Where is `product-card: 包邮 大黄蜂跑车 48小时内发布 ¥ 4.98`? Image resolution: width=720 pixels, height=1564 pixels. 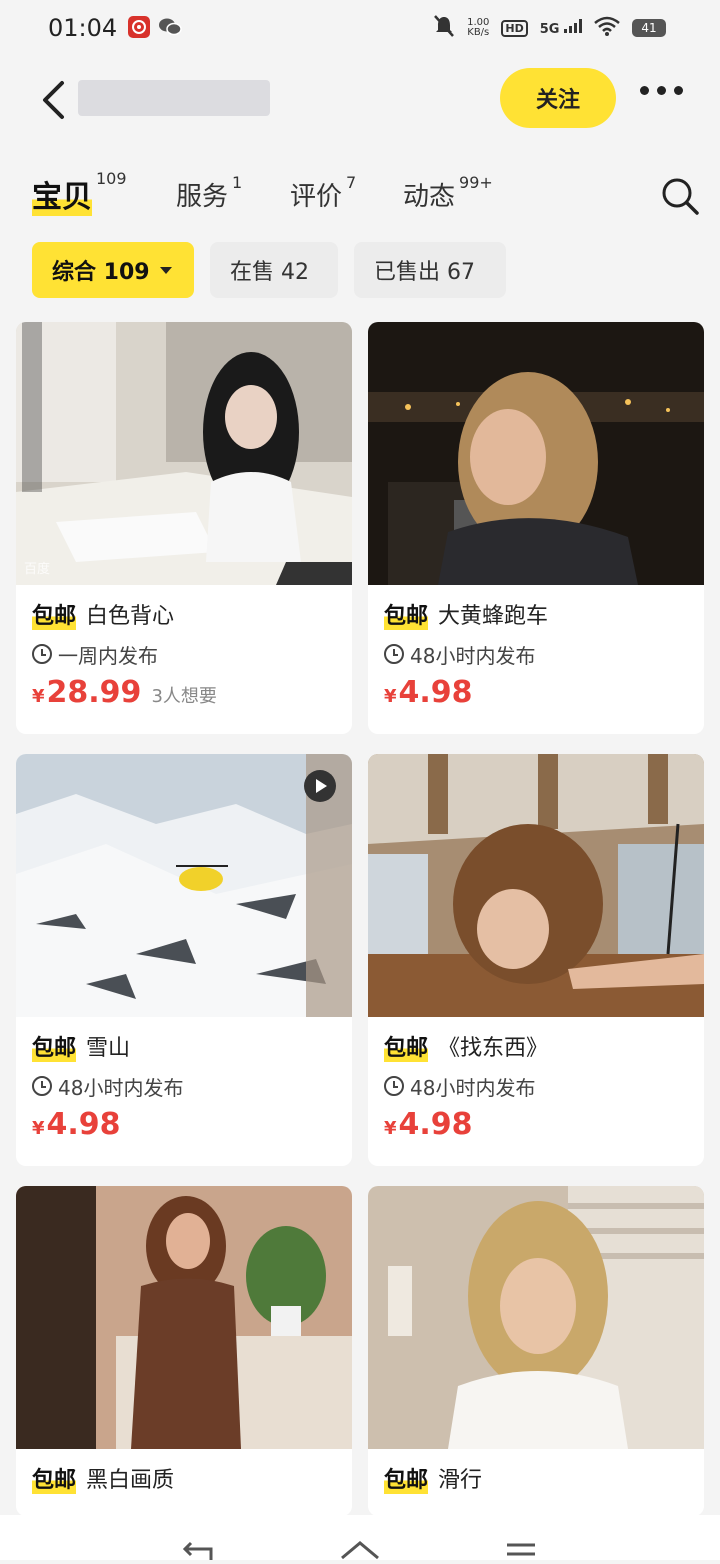
product-card: 包邮 大黄蜂跑车 48小时内发布 ¥ 4.98 is located at coordinates (536, 528).